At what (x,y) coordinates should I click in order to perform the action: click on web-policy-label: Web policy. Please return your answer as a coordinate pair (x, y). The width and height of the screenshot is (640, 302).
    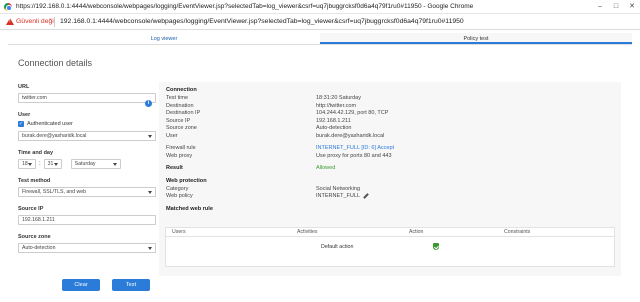
    Looking at the image, I should click on (179, 196).